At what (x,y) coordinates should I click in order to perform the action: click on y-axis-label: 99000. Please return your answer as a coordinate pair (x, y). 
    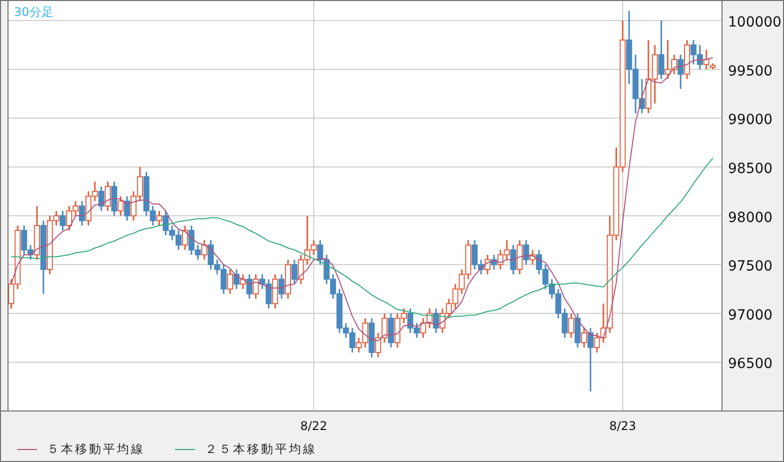
    Looking at the image, I should click on (750, 120).